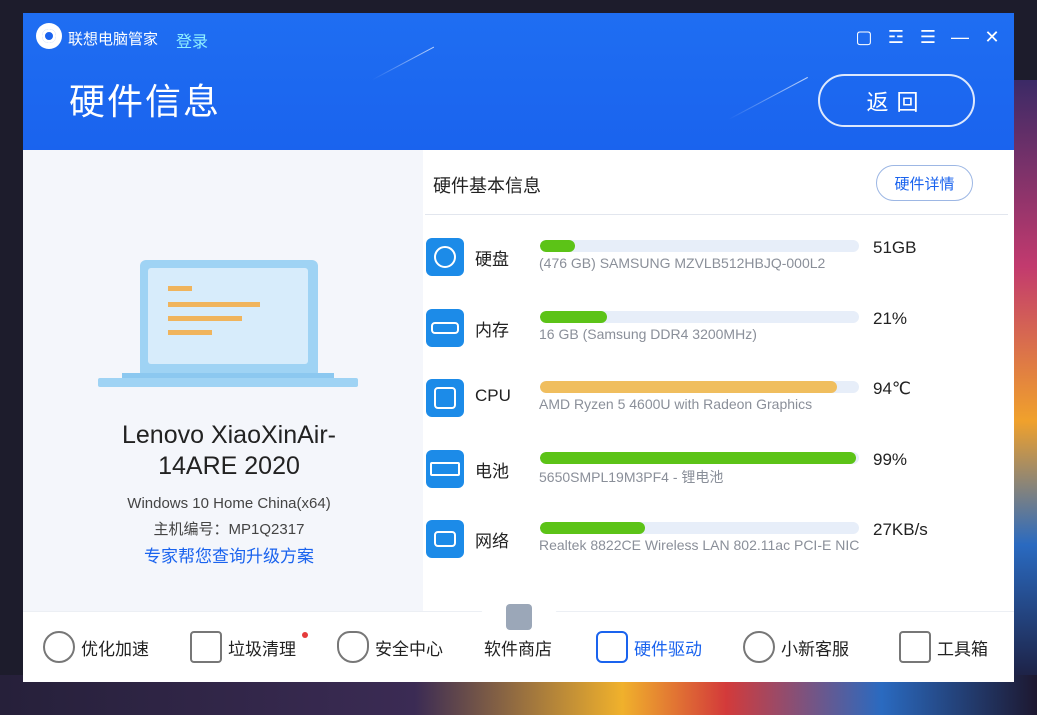 The image size is (1037, 715). Describe the element at coordinates (409, 649) in the screenshot. I see `nav-label: 安全中心` at that location.